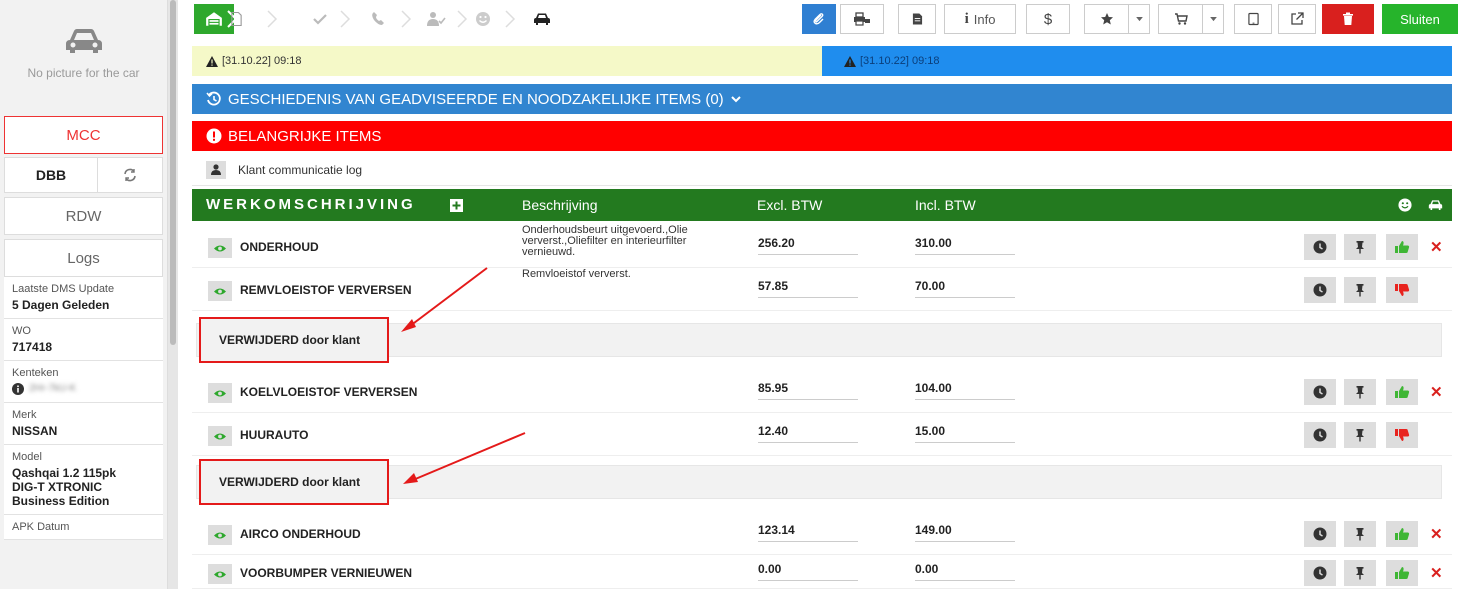 Image resolution: width=1462 pixels, height=589 pixels. What do you see at coordinates (214, 136) in the screenshot?
I see `exclamation-circle-icon` at bounding box center [214, 136].